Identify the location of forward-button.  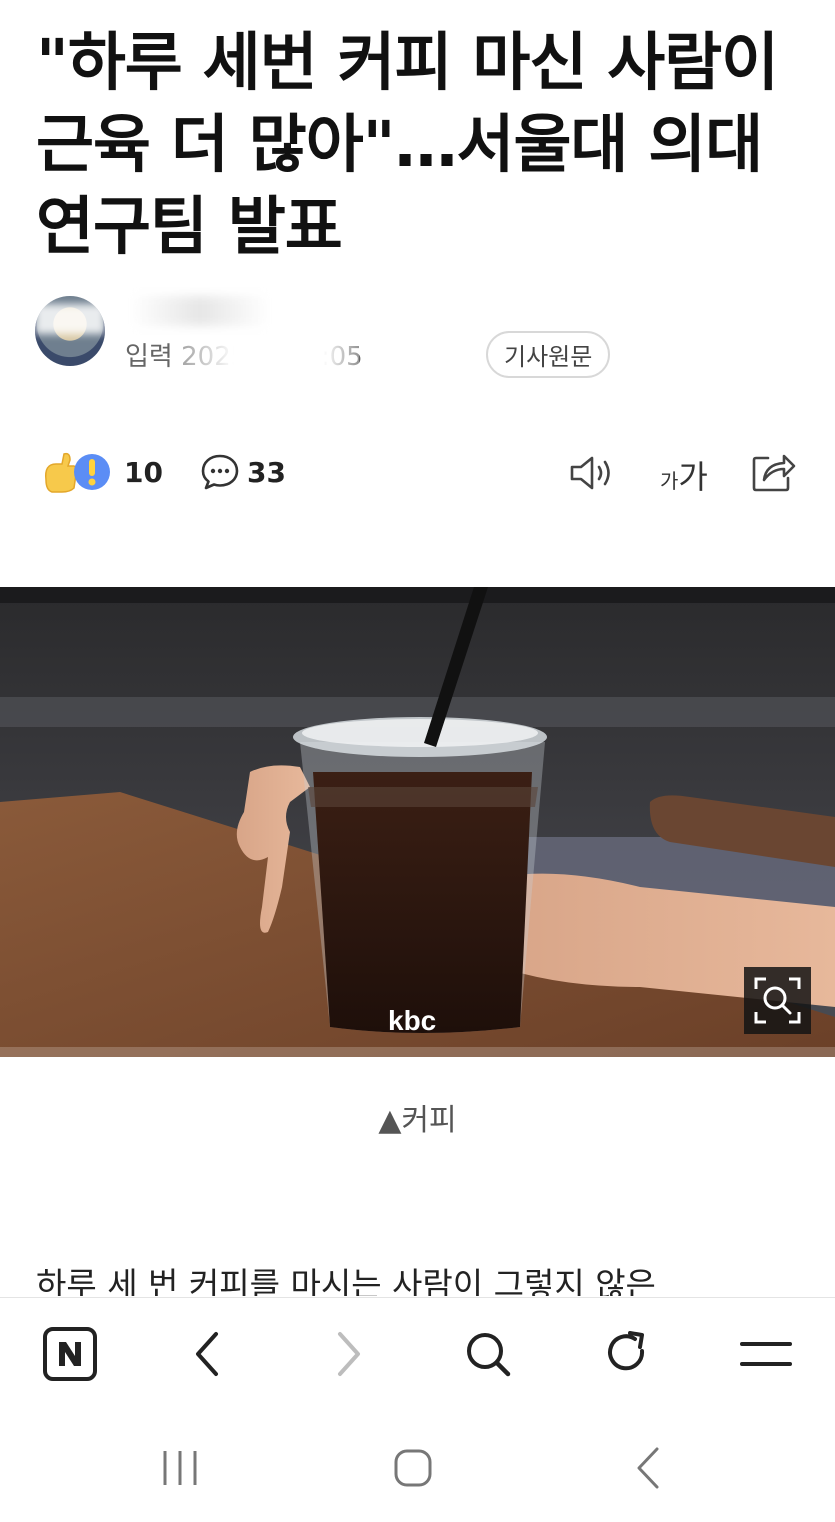
(348, 1354).